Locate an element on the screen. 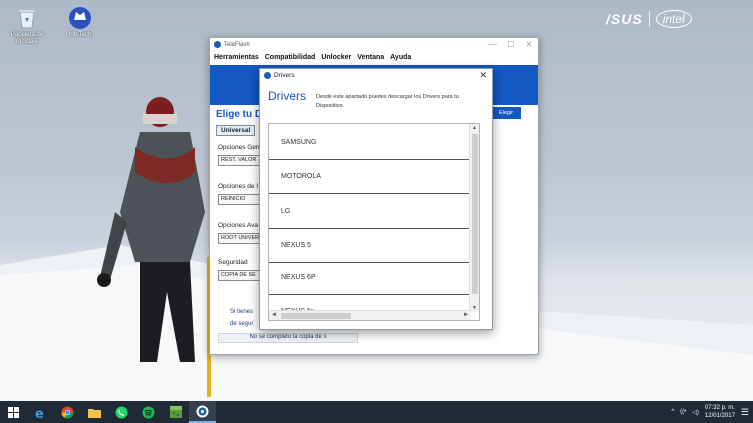 Image resolution: width=753 pixels, height=423 pixels. taskbar-whatsapp is located at coordinates (121, 412).